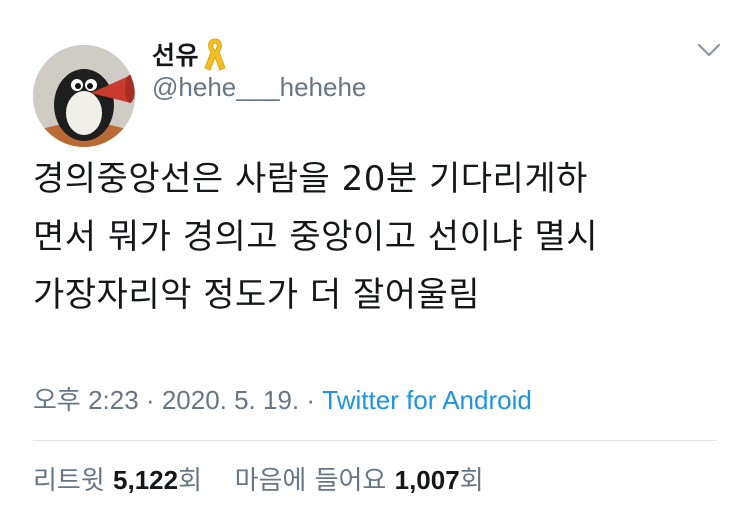 The width and height of the screenshot is (750, 517). I want to click on likes-count: 1,007, so click(427, 480).